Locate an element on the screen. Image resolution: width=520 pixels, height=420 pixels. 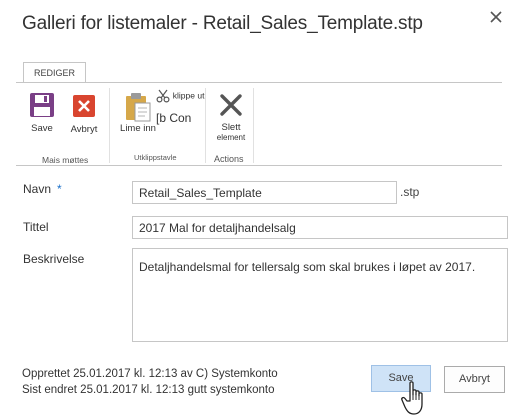
cancel-icon is located at coordinates (84, 106).